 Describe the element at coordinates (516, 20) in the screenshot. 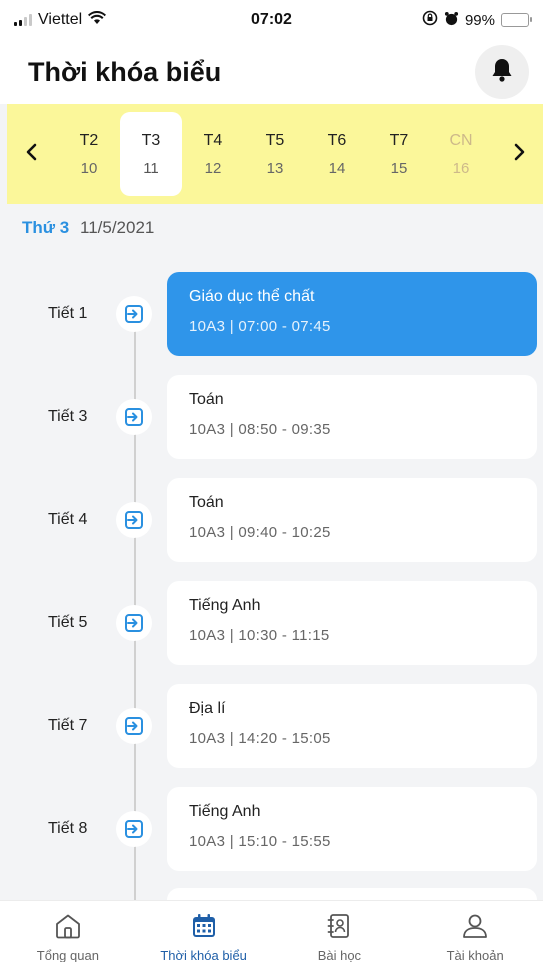

I see `battery-icon` at that location.